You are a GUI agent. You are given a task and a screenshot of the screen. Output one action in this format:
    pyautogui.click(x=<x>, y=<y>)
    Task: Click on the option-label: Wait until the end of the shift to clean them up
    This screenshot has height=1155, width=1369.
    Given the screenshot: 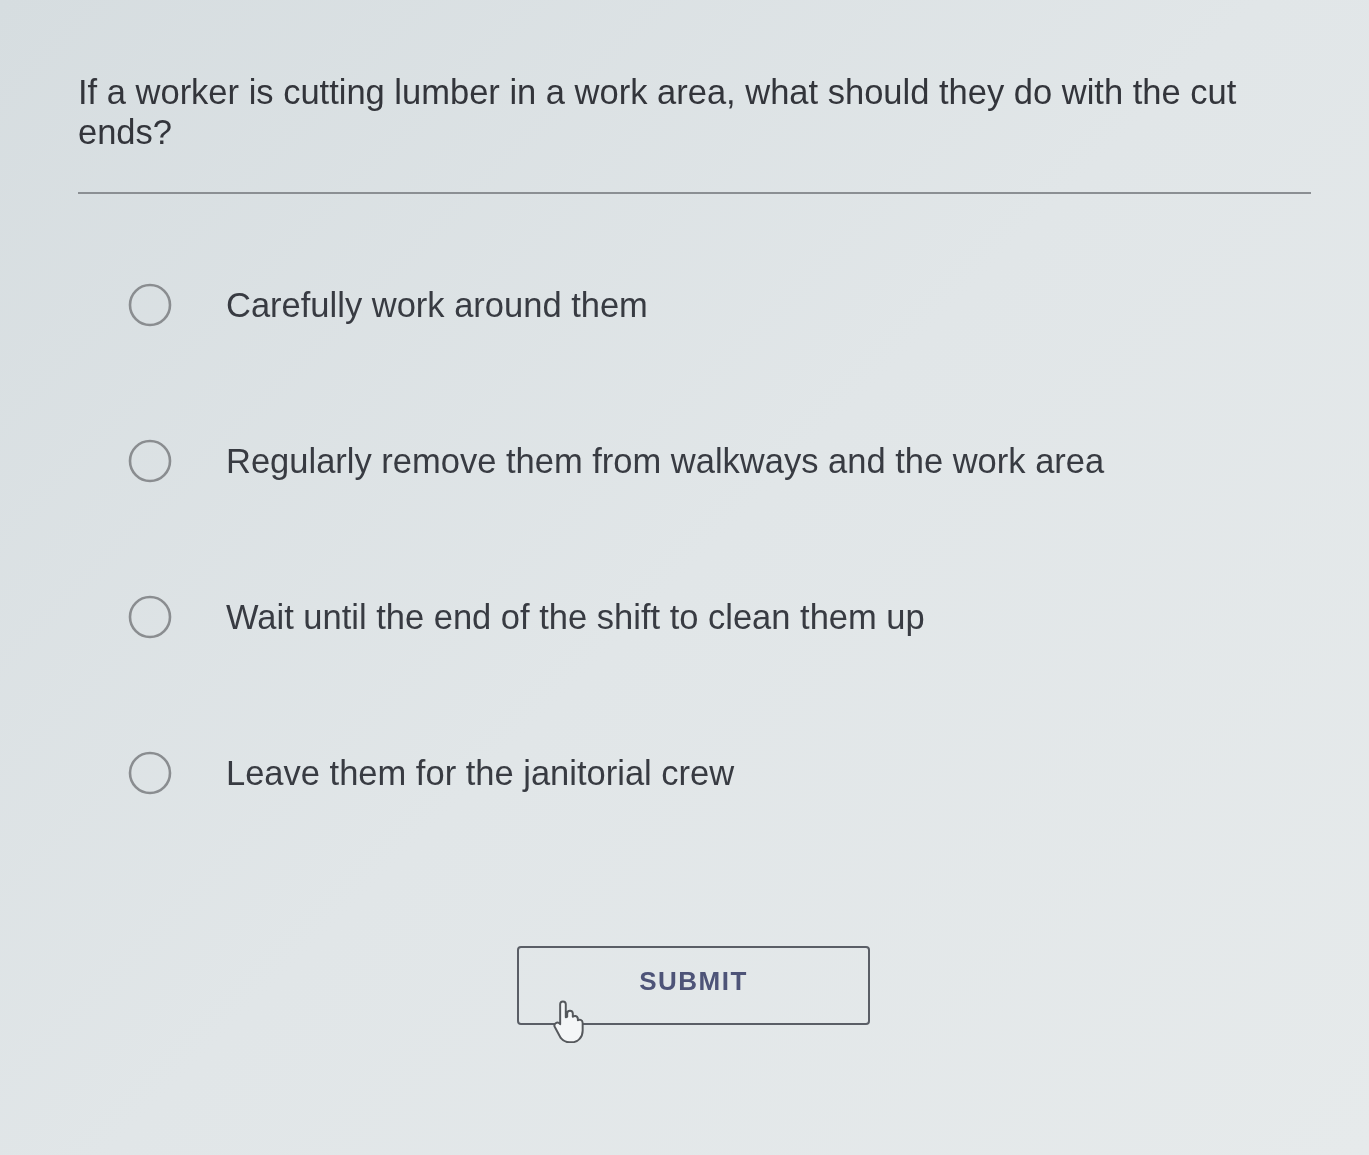 What is the action you would take?
    pyautogui.click(x=575, y=617)
    